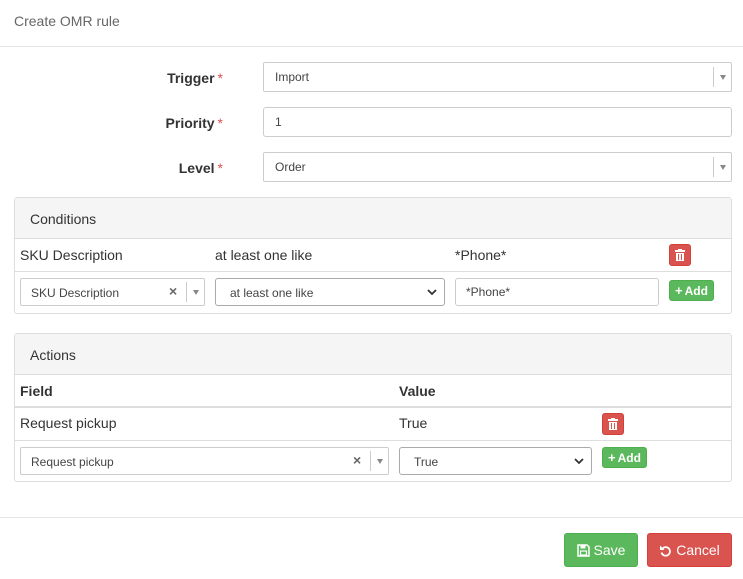 The height and width of the screenshot is (579, 743). What do you see at coordinates (72, 462) in the screenshot?
I see `action-field-select-value: Request pickup` at bounding box center [72, 462].